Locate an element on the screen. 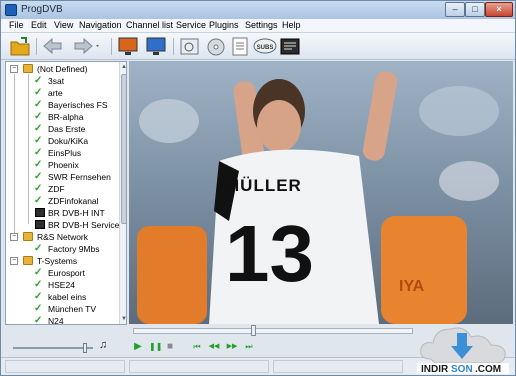  indirson-watermark-logo: INDIR SON .COM is located at coordinates (463, 347).